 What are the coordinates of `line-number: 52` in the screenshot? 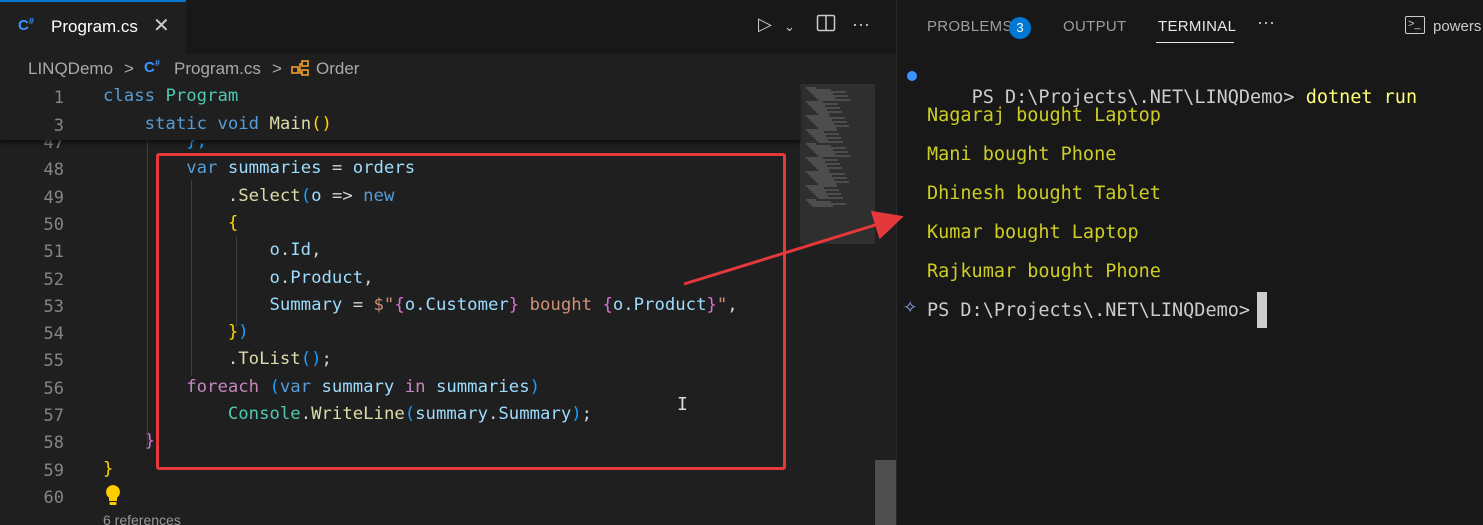 It's located at (32, 280).